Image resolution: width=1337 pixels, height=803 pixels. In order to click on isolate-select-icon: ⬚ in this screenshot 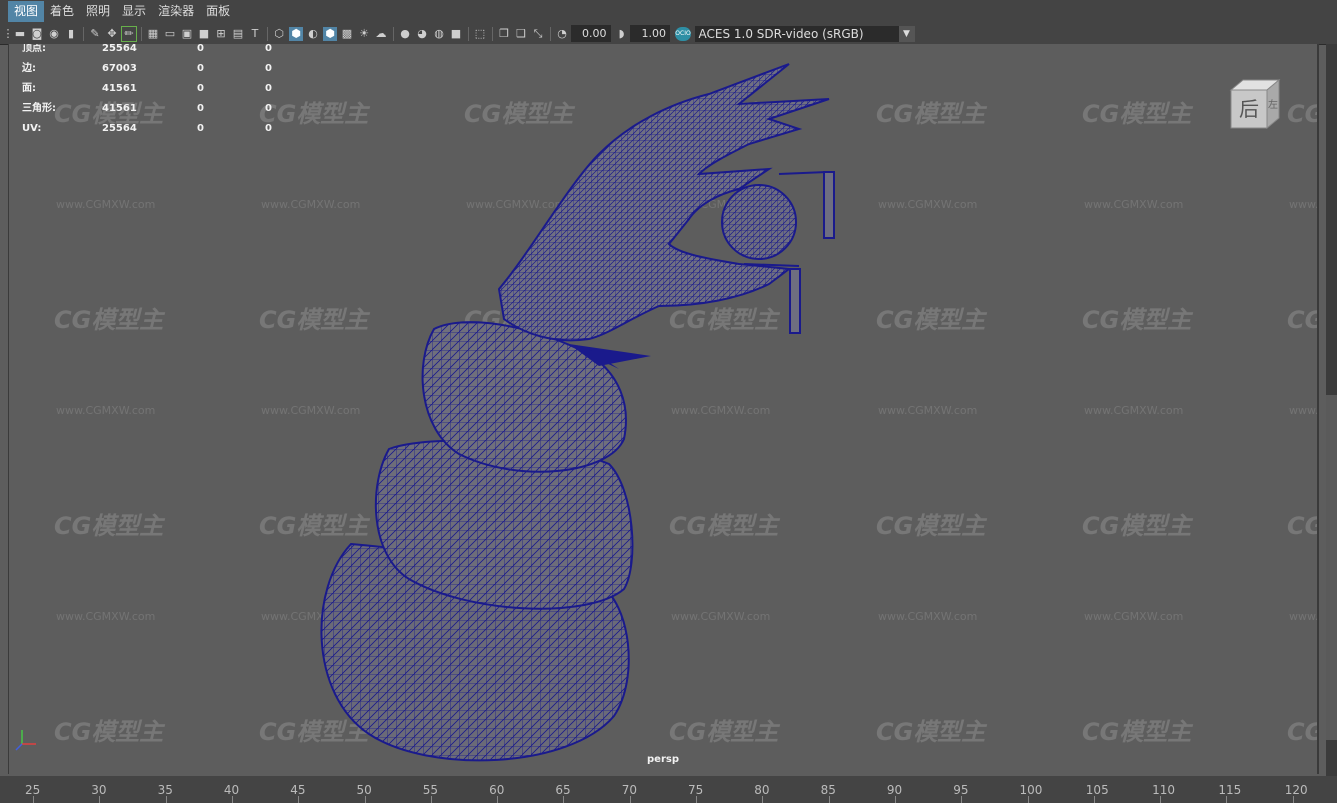, I will do `click(480, 34)`.